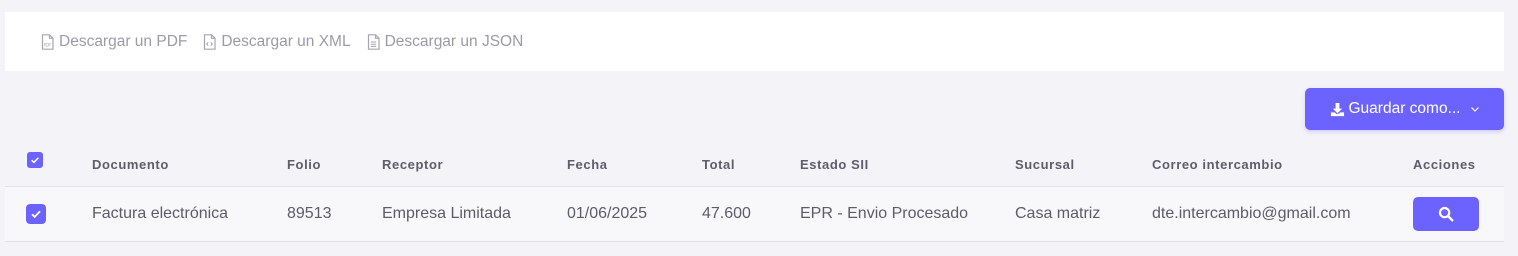 This screenshot has height=256, width=1518. I want to click on cell-correo: dte.intercambio@gmail.com, so click(1251, 213).